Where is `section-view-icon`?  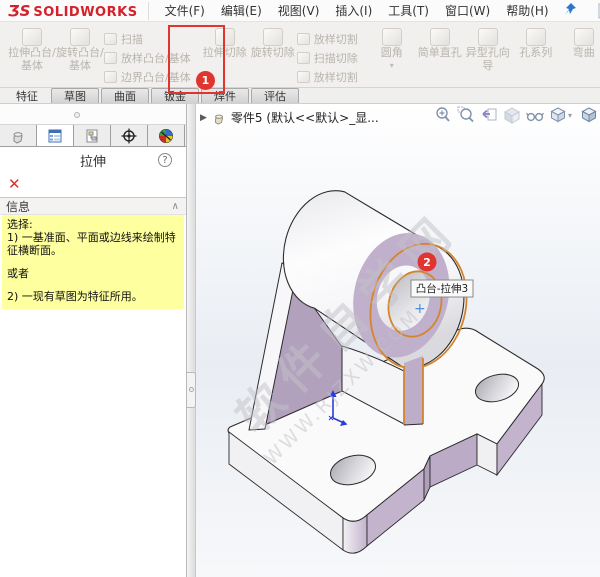
section-view-icon is located at coordinates (512, 115).